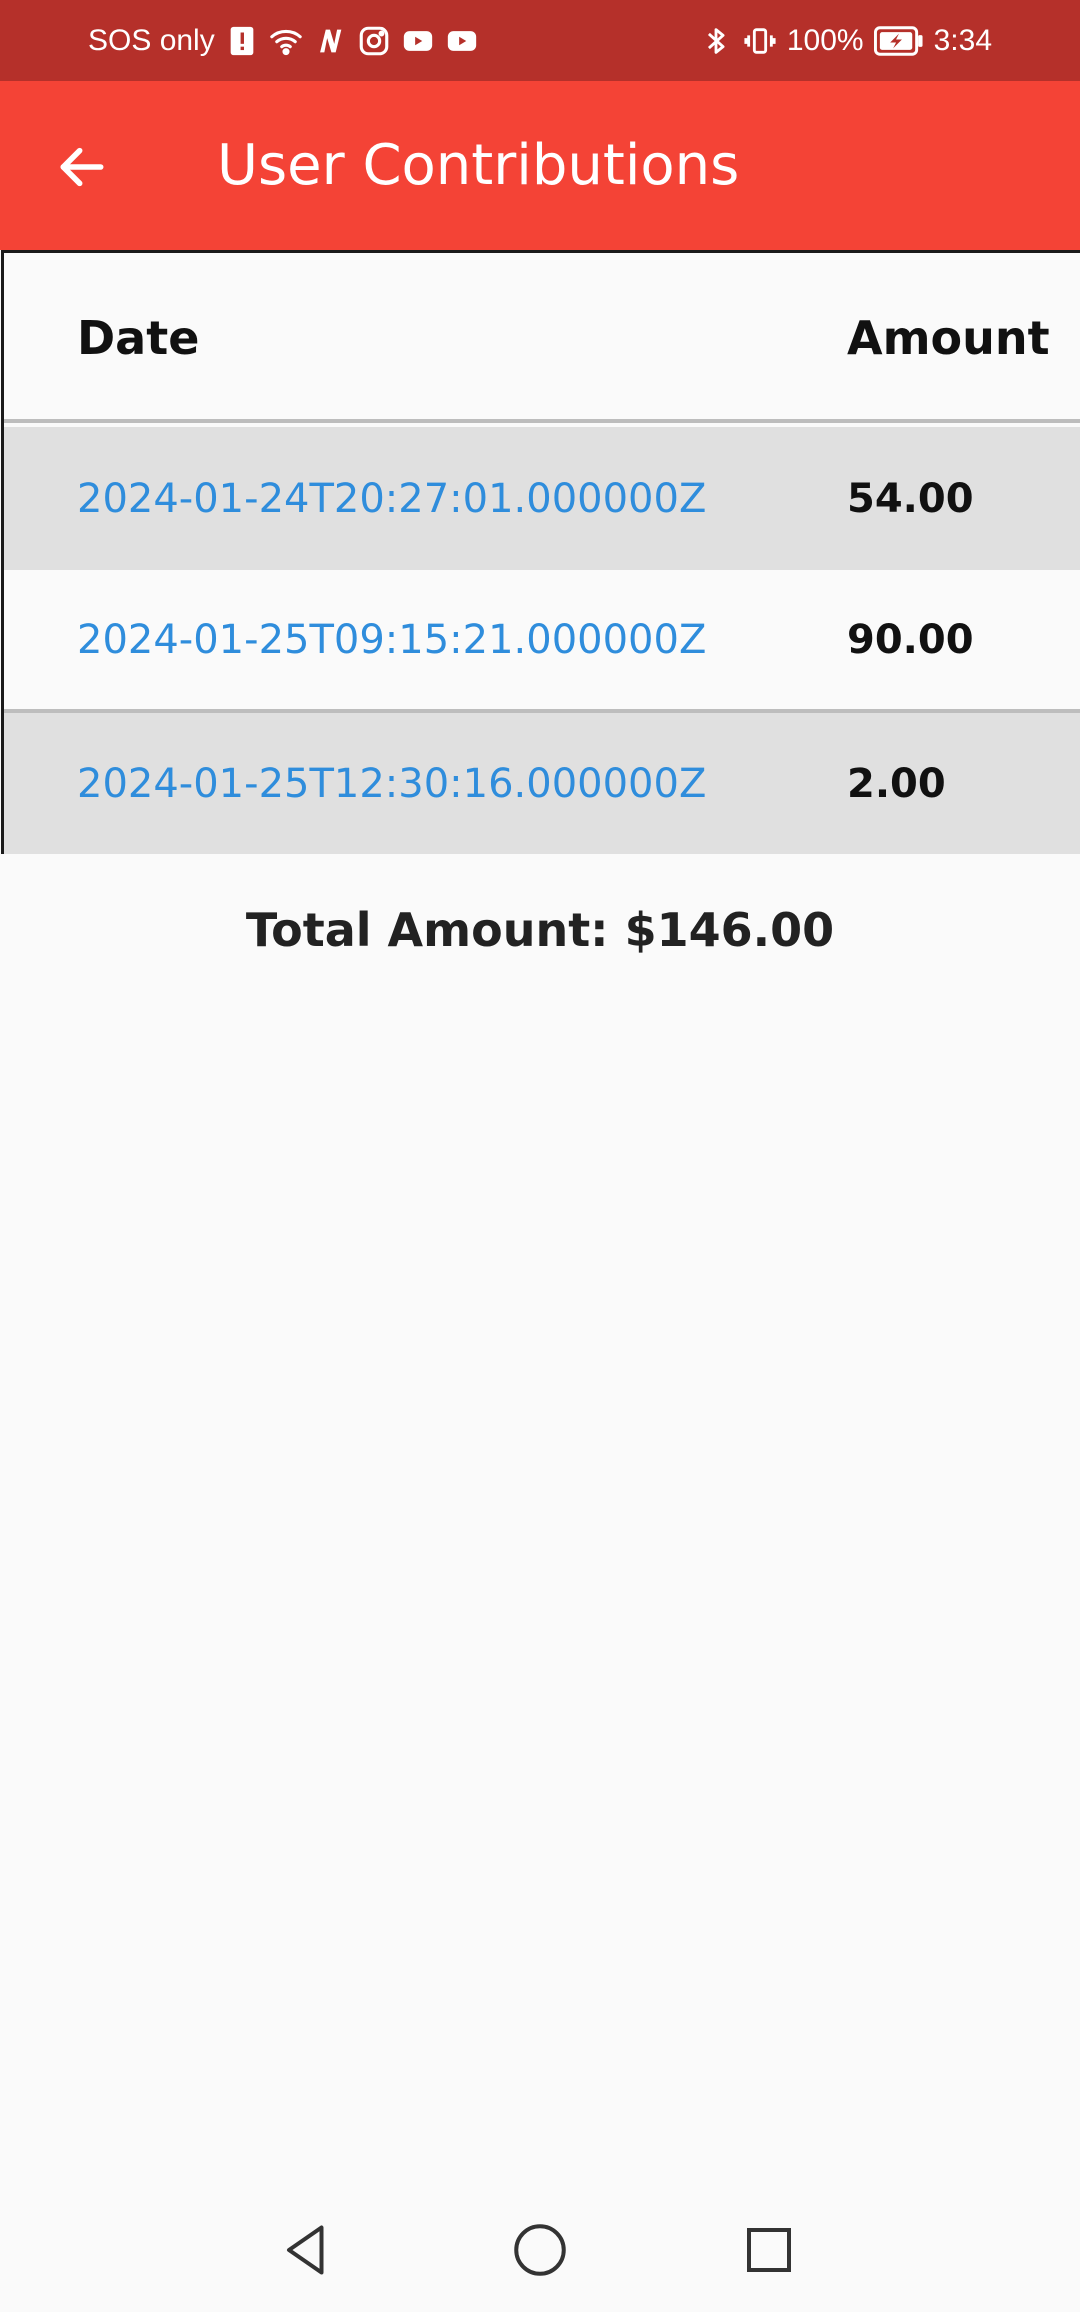 The height and width of the screenshot is (2312, 1080). What do you see at coordinates (540, 40) in the screenshot?
I see `status-bar: SOS only 100% 3:34` at bounding box center [540, 40].